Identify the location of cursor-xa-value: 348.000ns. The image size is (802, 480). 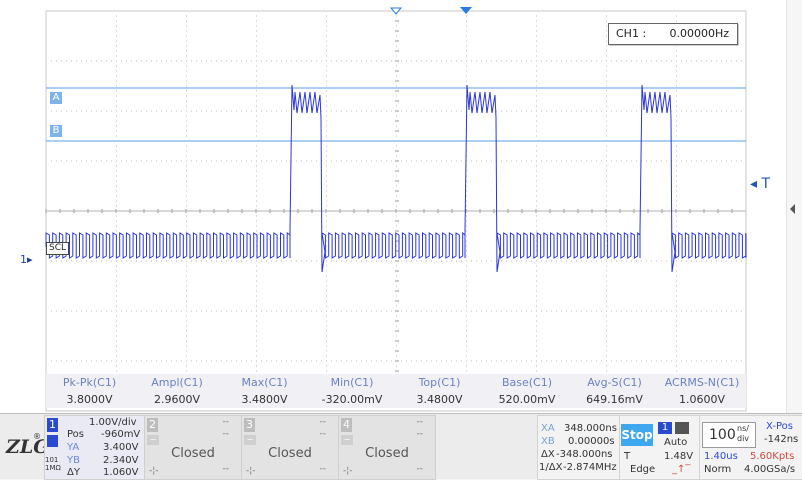
(590, 428).